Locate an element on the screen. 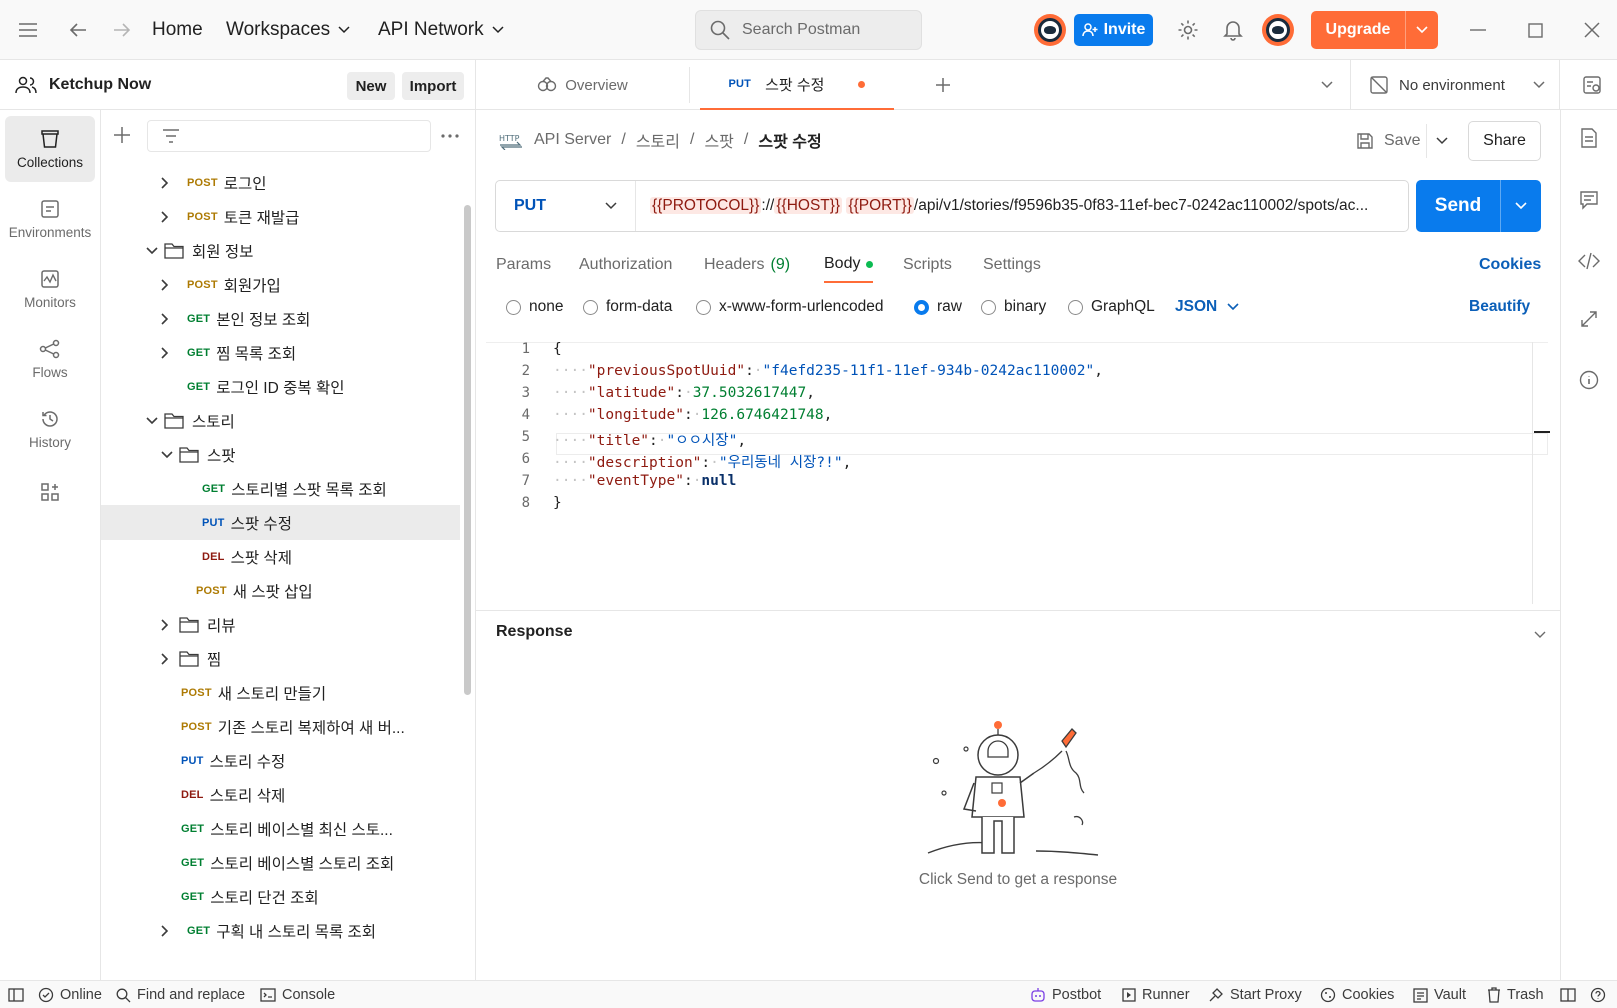 The height and width of the screenshot is (1008, 1617). radio-graphql: GraphQL is located at coordinates (1111, 307).